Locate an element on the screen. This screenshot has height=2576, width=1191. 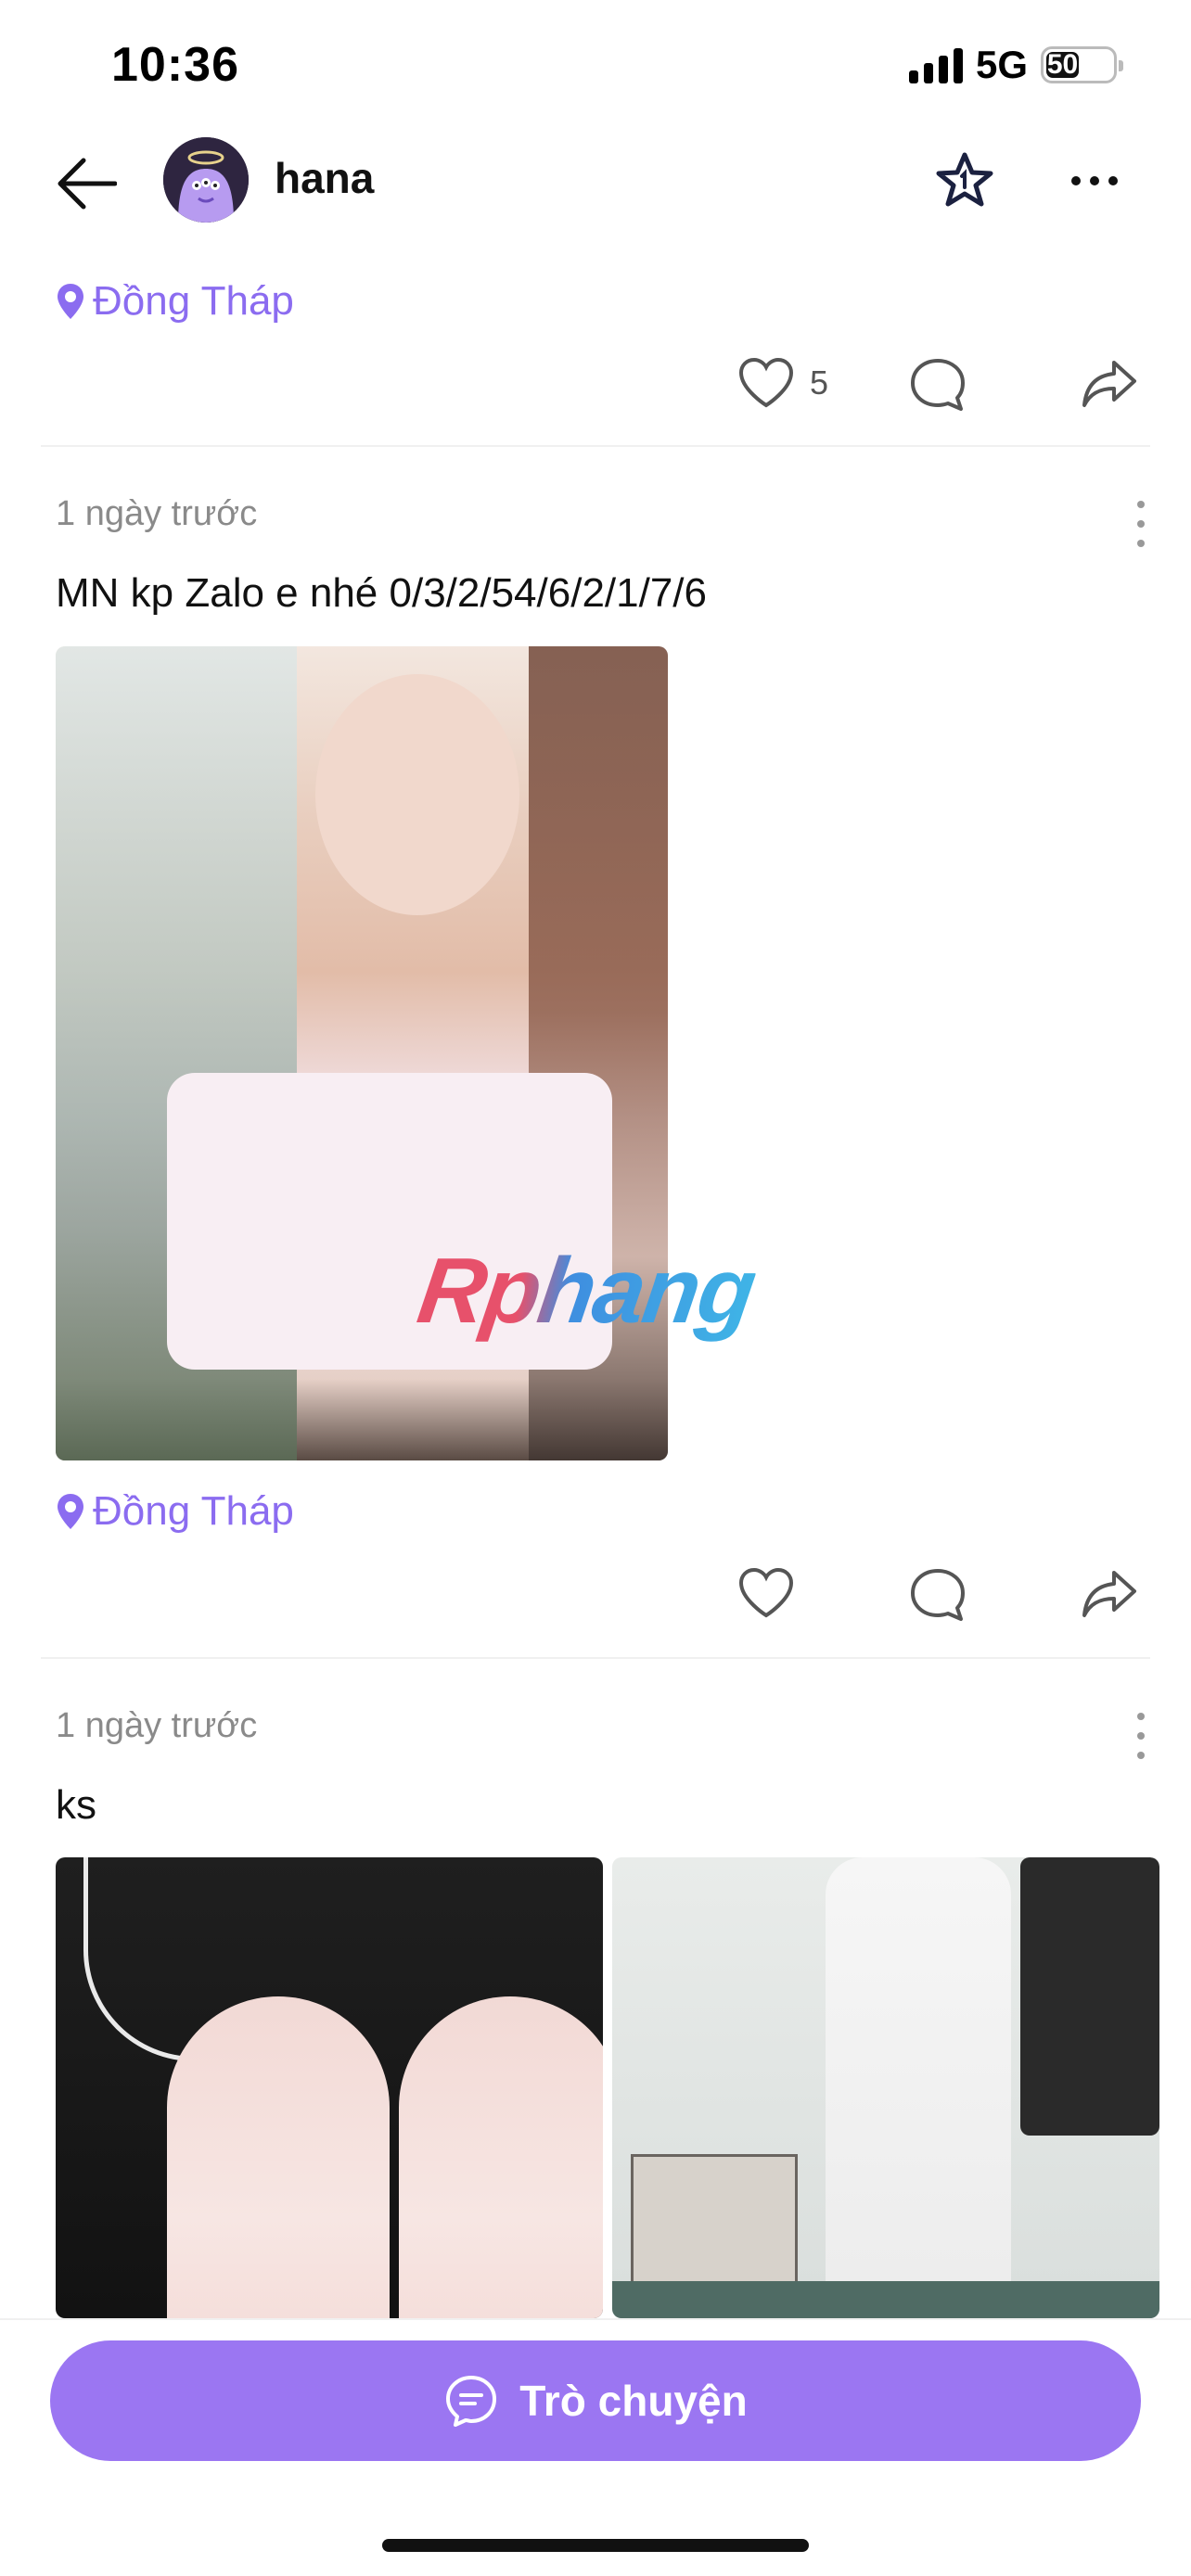
monster-avatar-icon is located at coordinates (206, 180).